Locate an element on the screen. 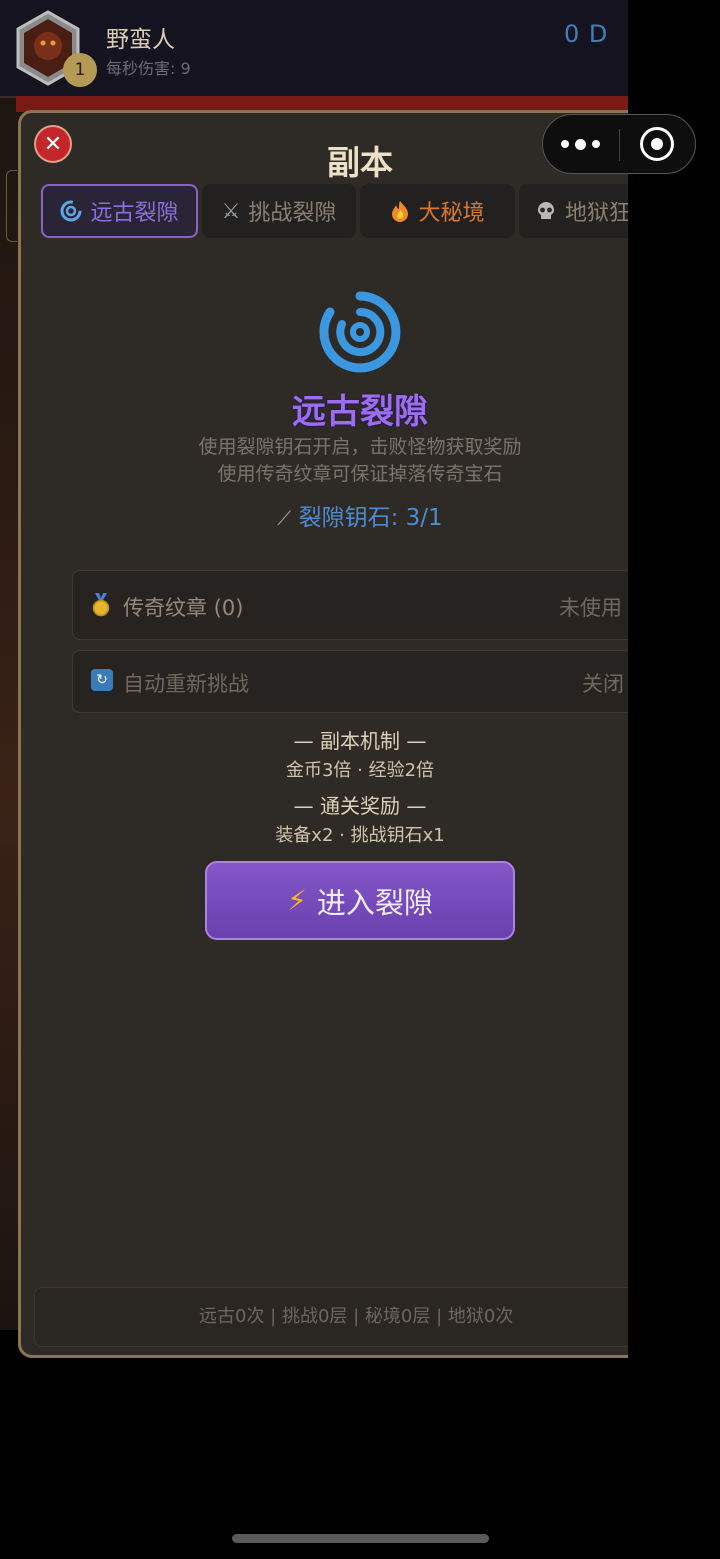 Image resolution: width=720 pixels, height=1559 pixels. exit-target-icon is located at coordinates (657, 144).